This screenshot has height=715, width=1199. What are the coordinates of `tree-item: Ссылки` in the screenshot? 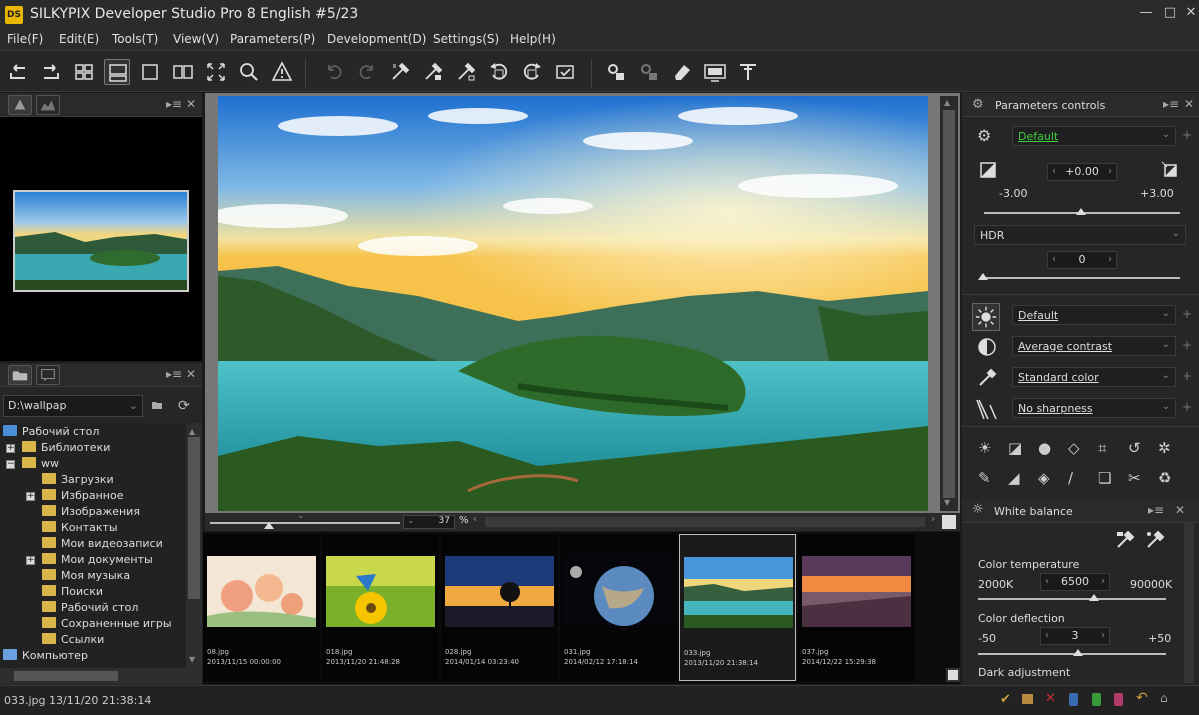 It's located at (73, 641).